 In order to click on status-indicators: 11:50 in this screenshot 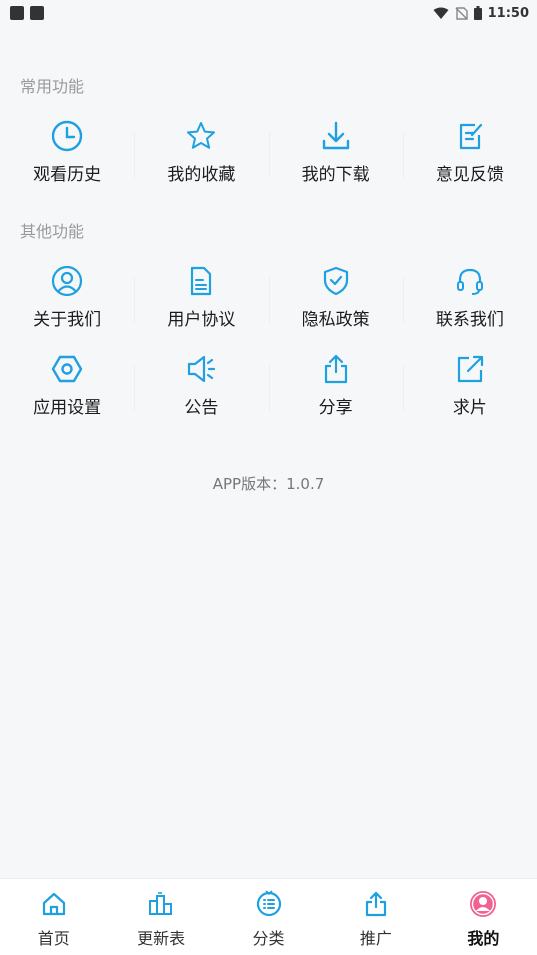, I will do `click(481, 13)`.